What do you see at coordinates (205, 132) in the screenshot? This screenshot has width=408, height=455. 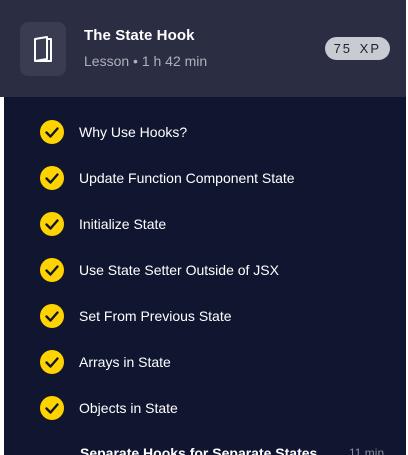 I see `exercise-item: Why Use Hooks?` at bounding box center [205, 132].